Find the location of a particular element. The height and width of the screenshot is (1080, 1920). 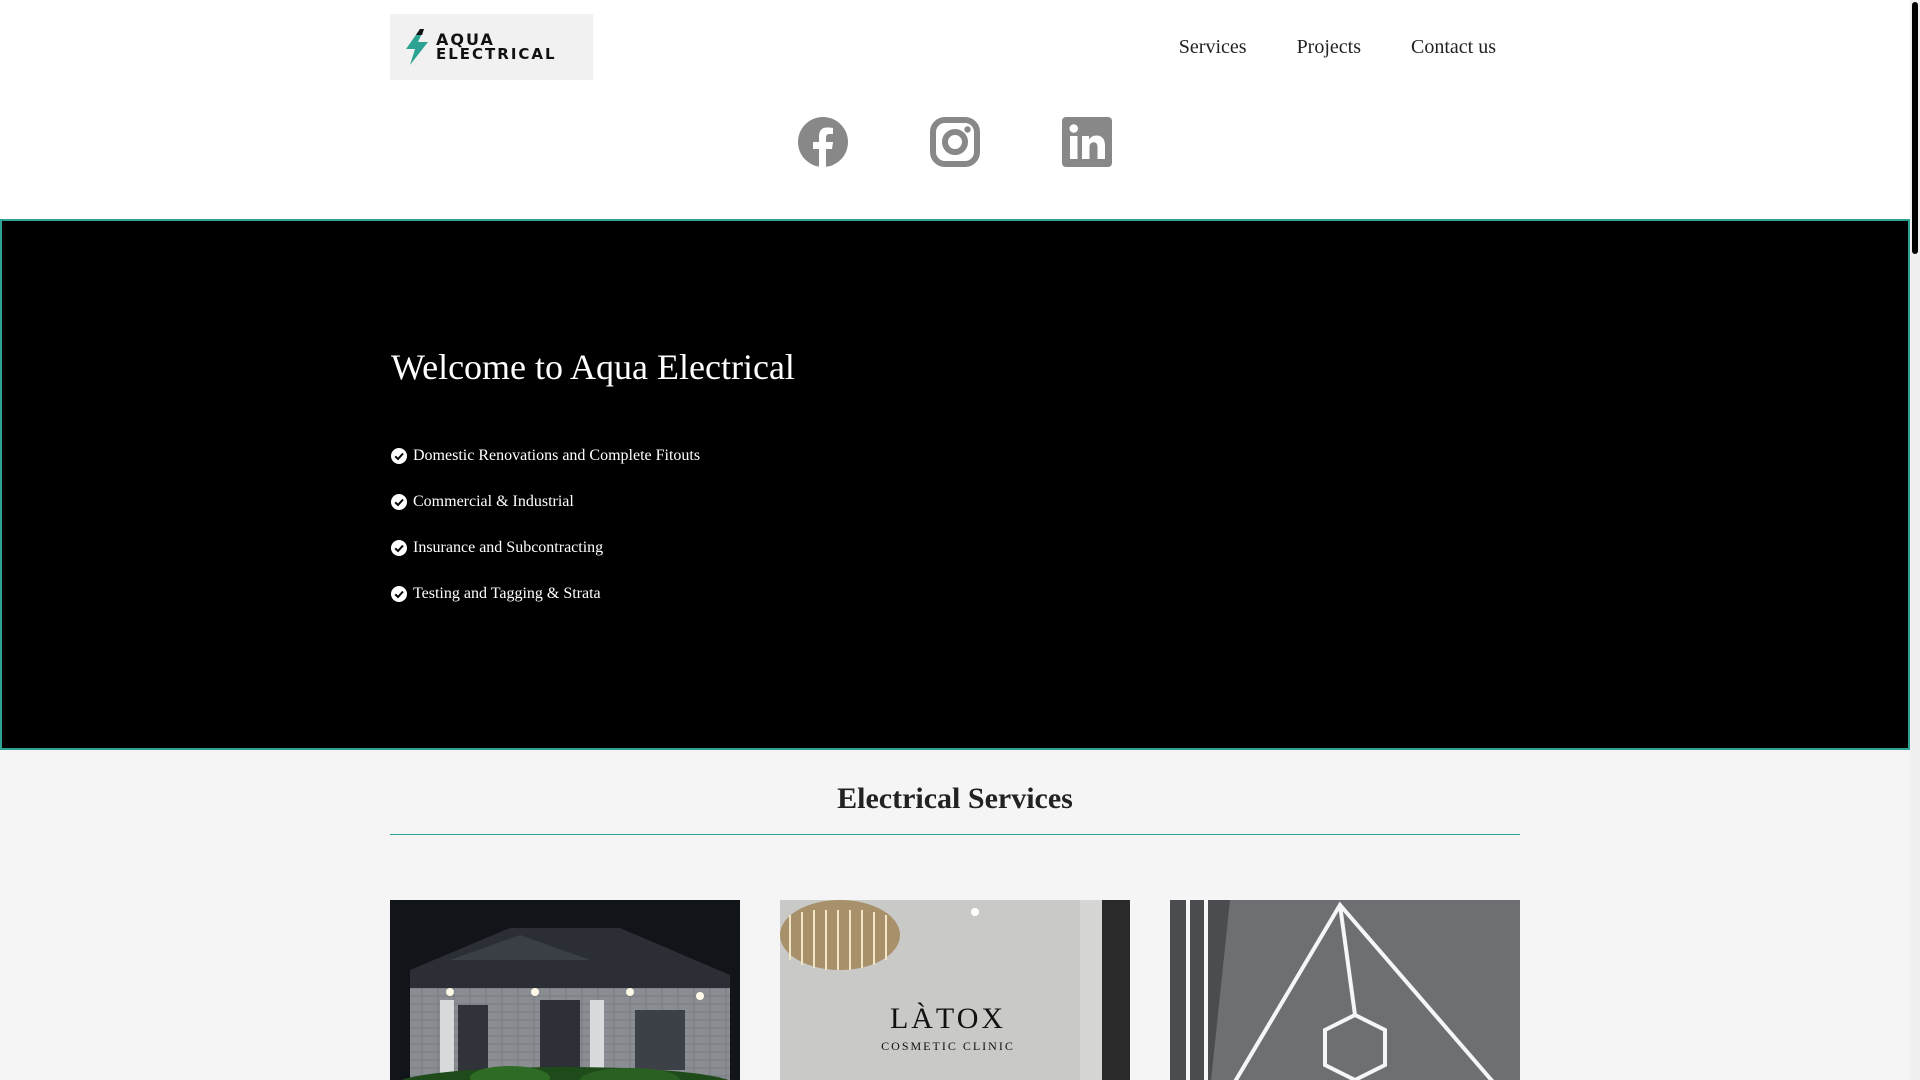

nav-projects-link: Projects is located at coordinates (1329, 47).